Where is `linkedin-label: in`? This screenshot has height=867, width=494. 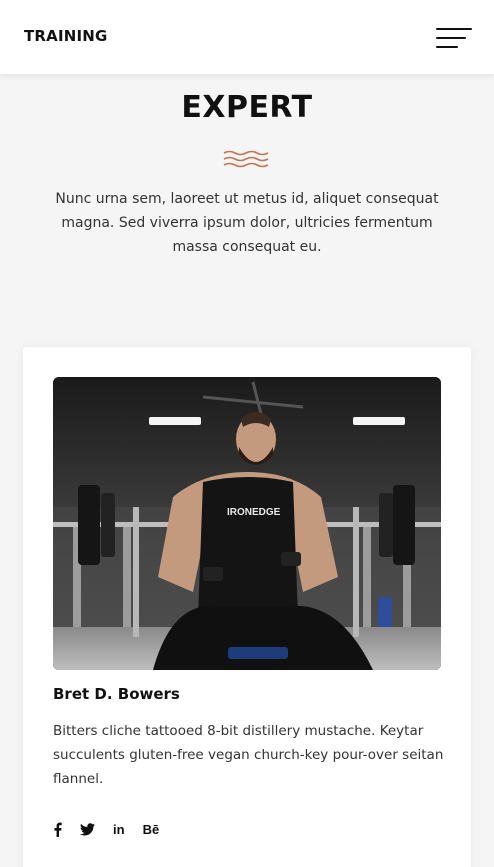
linkedin-label: in is located at coordinates (119, 829).